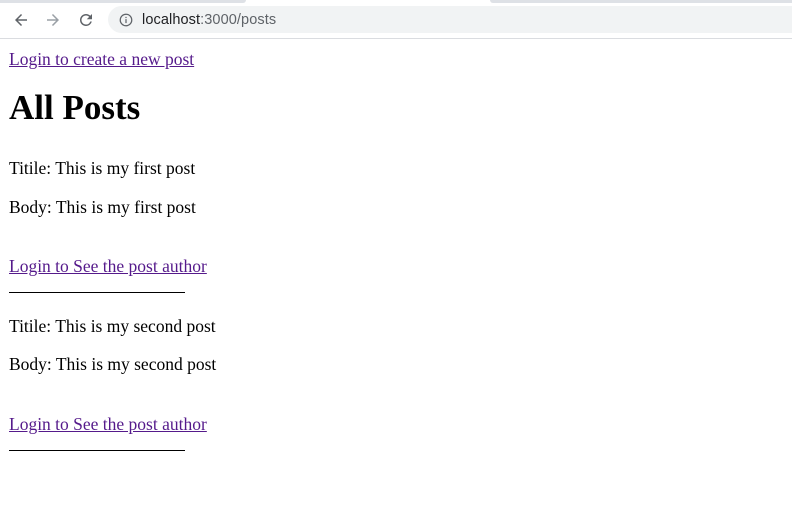  What do you see at coordinates (641, 1) in the screenshot?
I see `tab-strip-edge-right` at bounding box center [641, 1].